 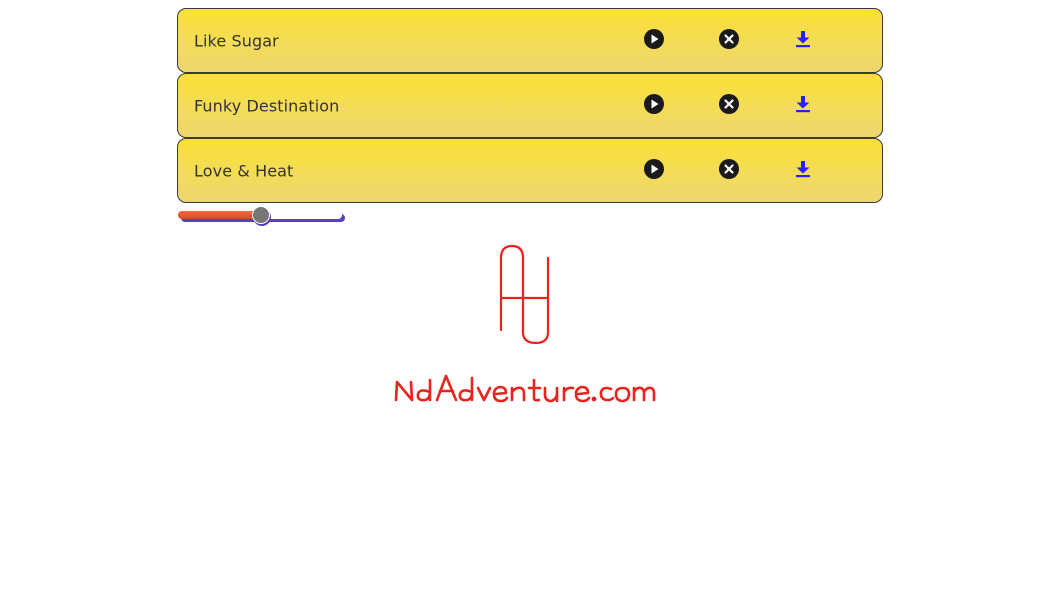 I want to click on volume-thumb, so click(x=261, y=215).